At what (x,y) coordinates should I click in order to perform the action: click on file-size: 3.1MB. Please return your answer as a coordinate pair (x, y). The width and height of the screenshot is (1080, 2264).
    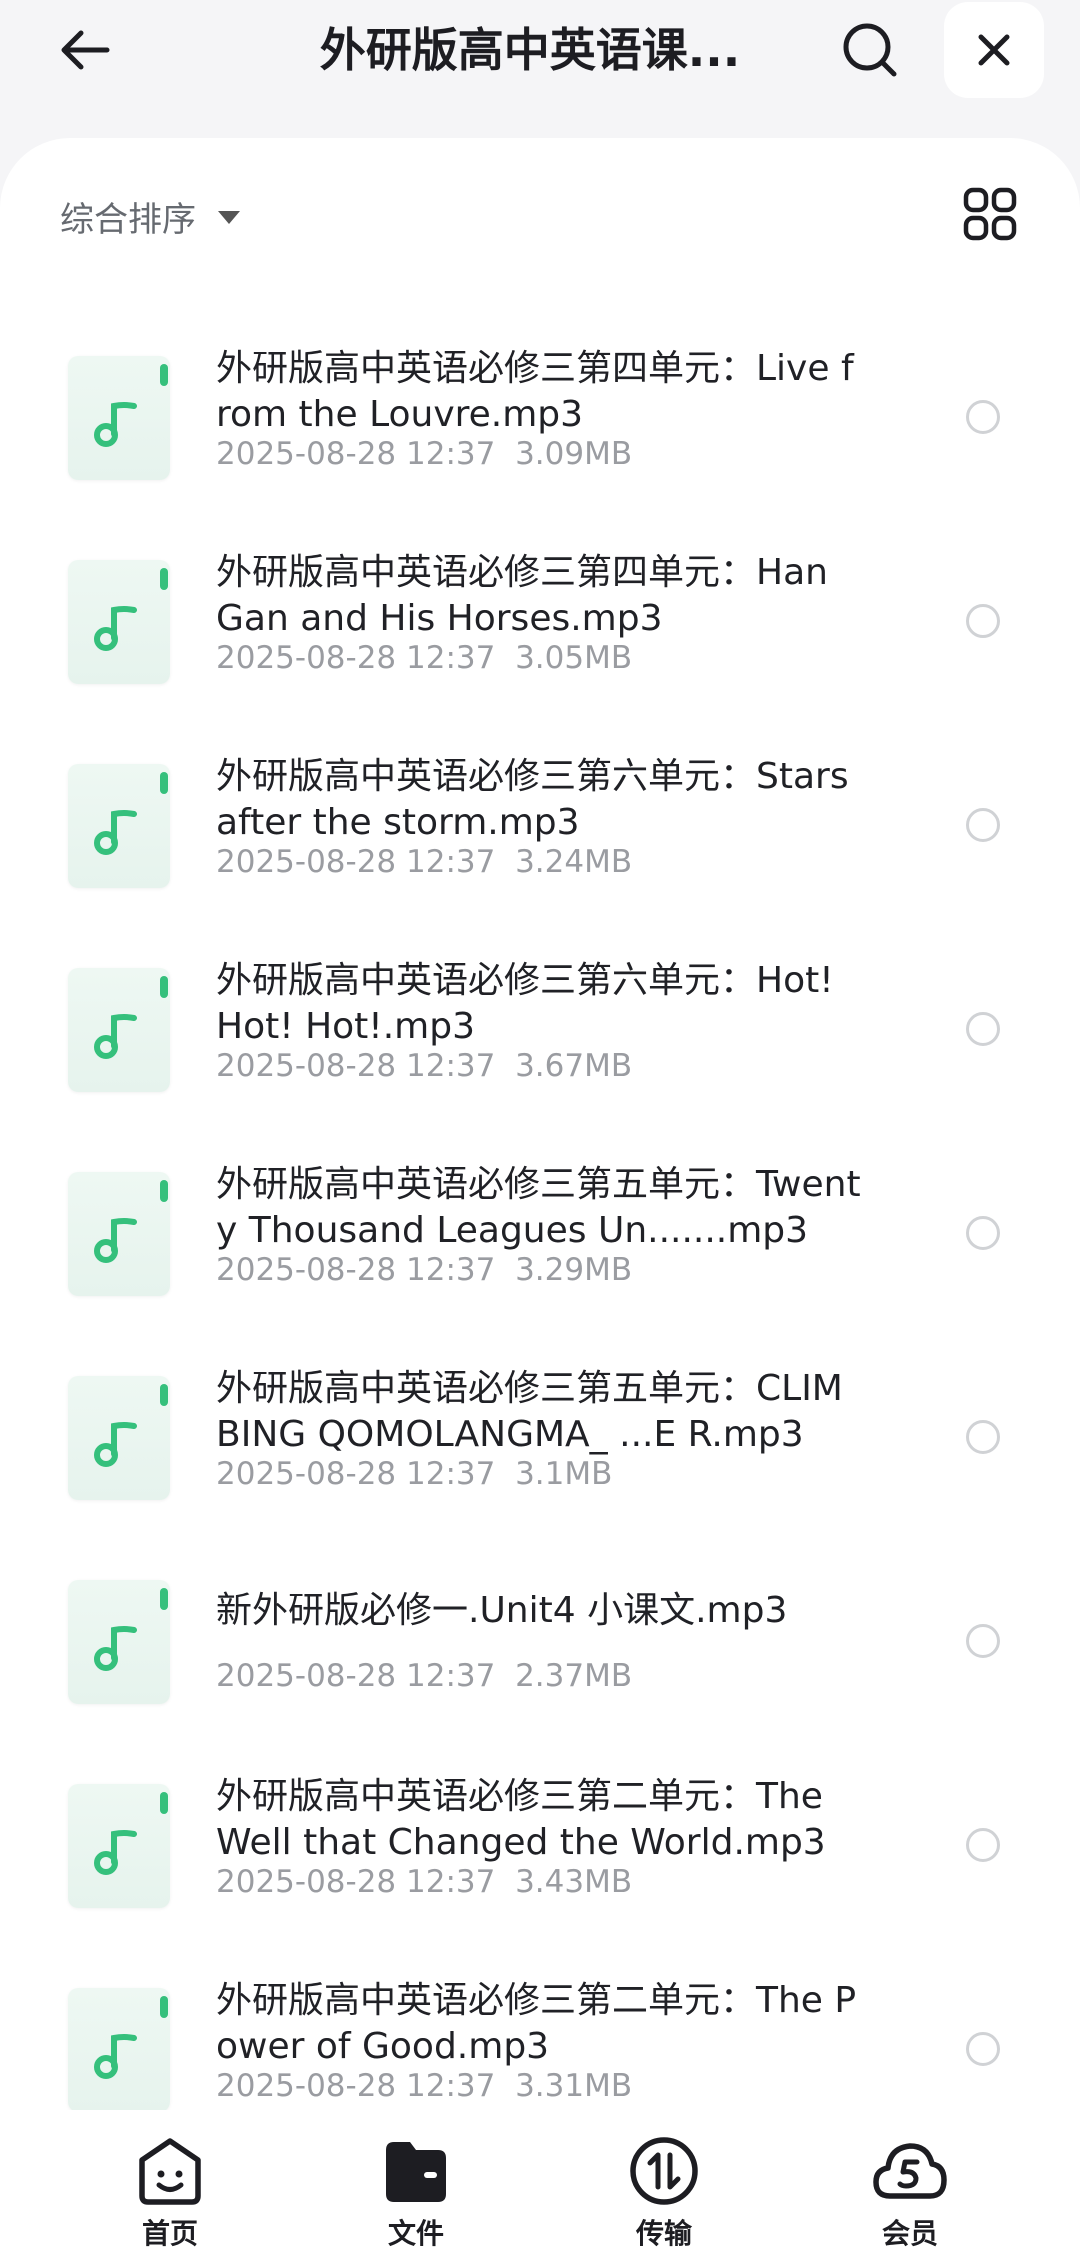
    Looking at the image, I should click on (564, 1474).